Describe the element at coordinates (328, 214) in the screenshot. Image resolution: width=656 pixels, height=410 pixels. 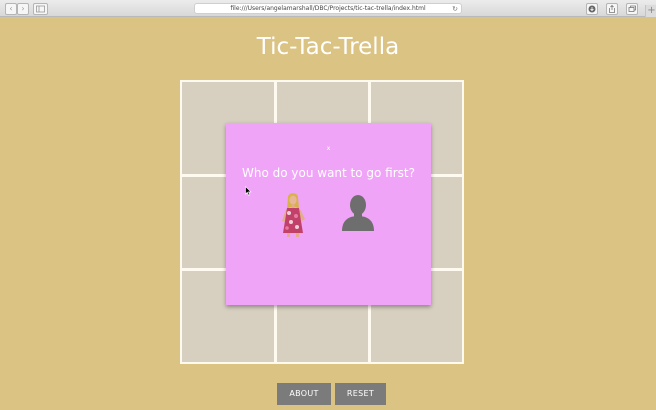
I see `first-player-modal: x Who do you want to go first?` at that location.